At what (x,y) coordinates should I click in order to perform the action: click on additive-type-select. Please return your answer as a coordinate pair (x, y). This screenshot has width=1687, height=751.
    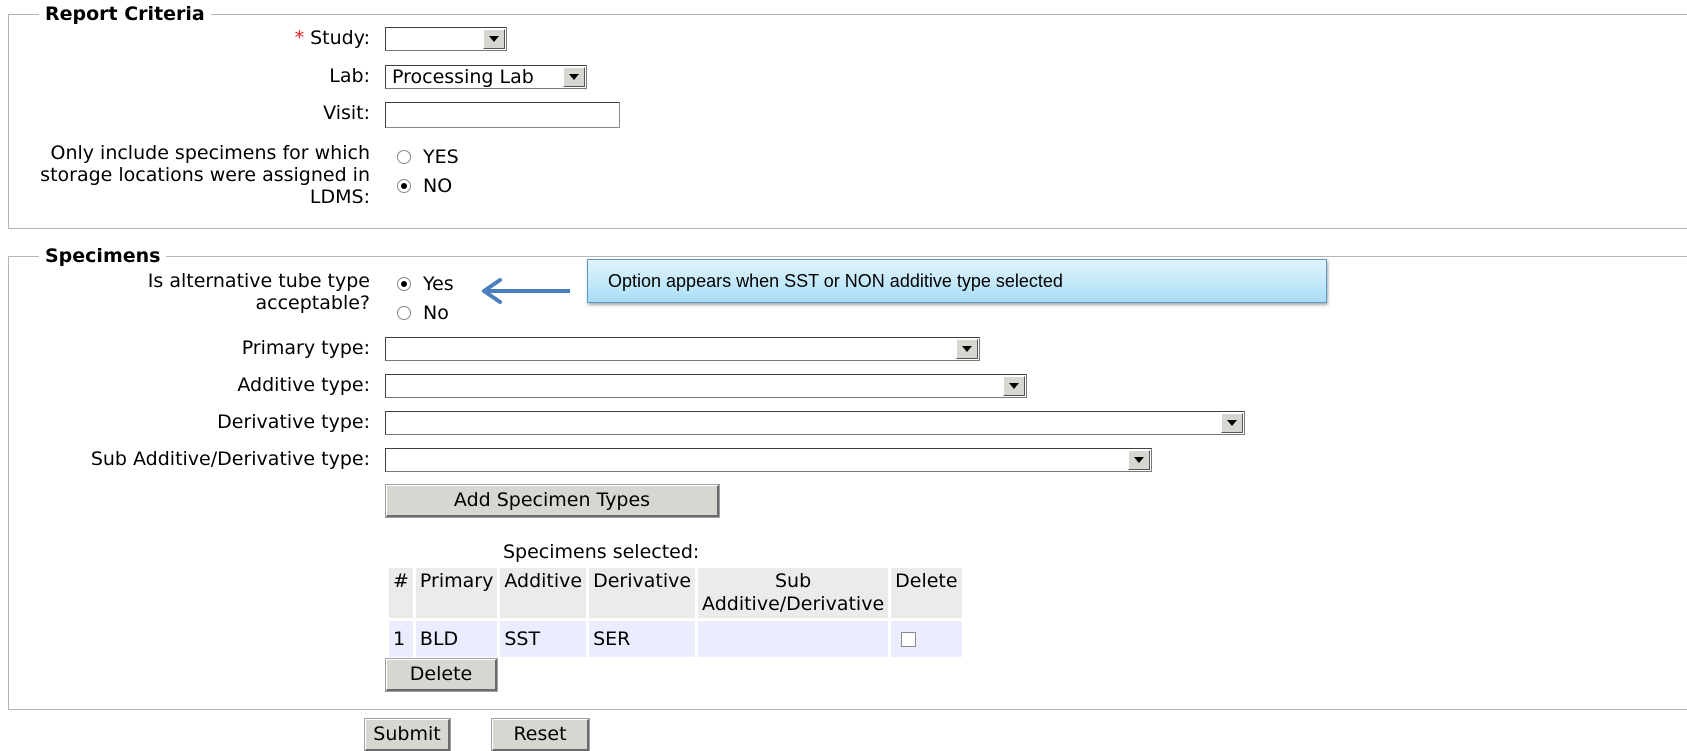
    Looking at the image, I should click on (706, 386).